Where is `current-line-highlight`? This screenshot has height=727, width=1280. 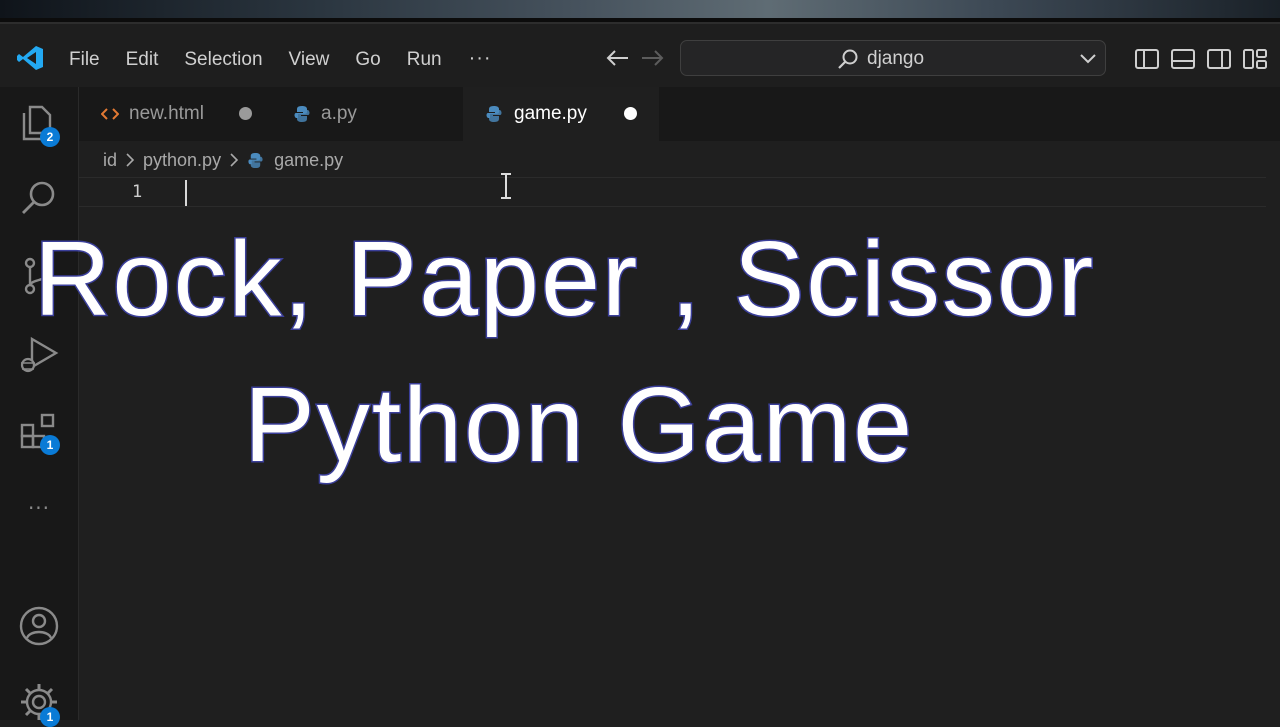 current-line-highlight is located at coordinates (672, 192).